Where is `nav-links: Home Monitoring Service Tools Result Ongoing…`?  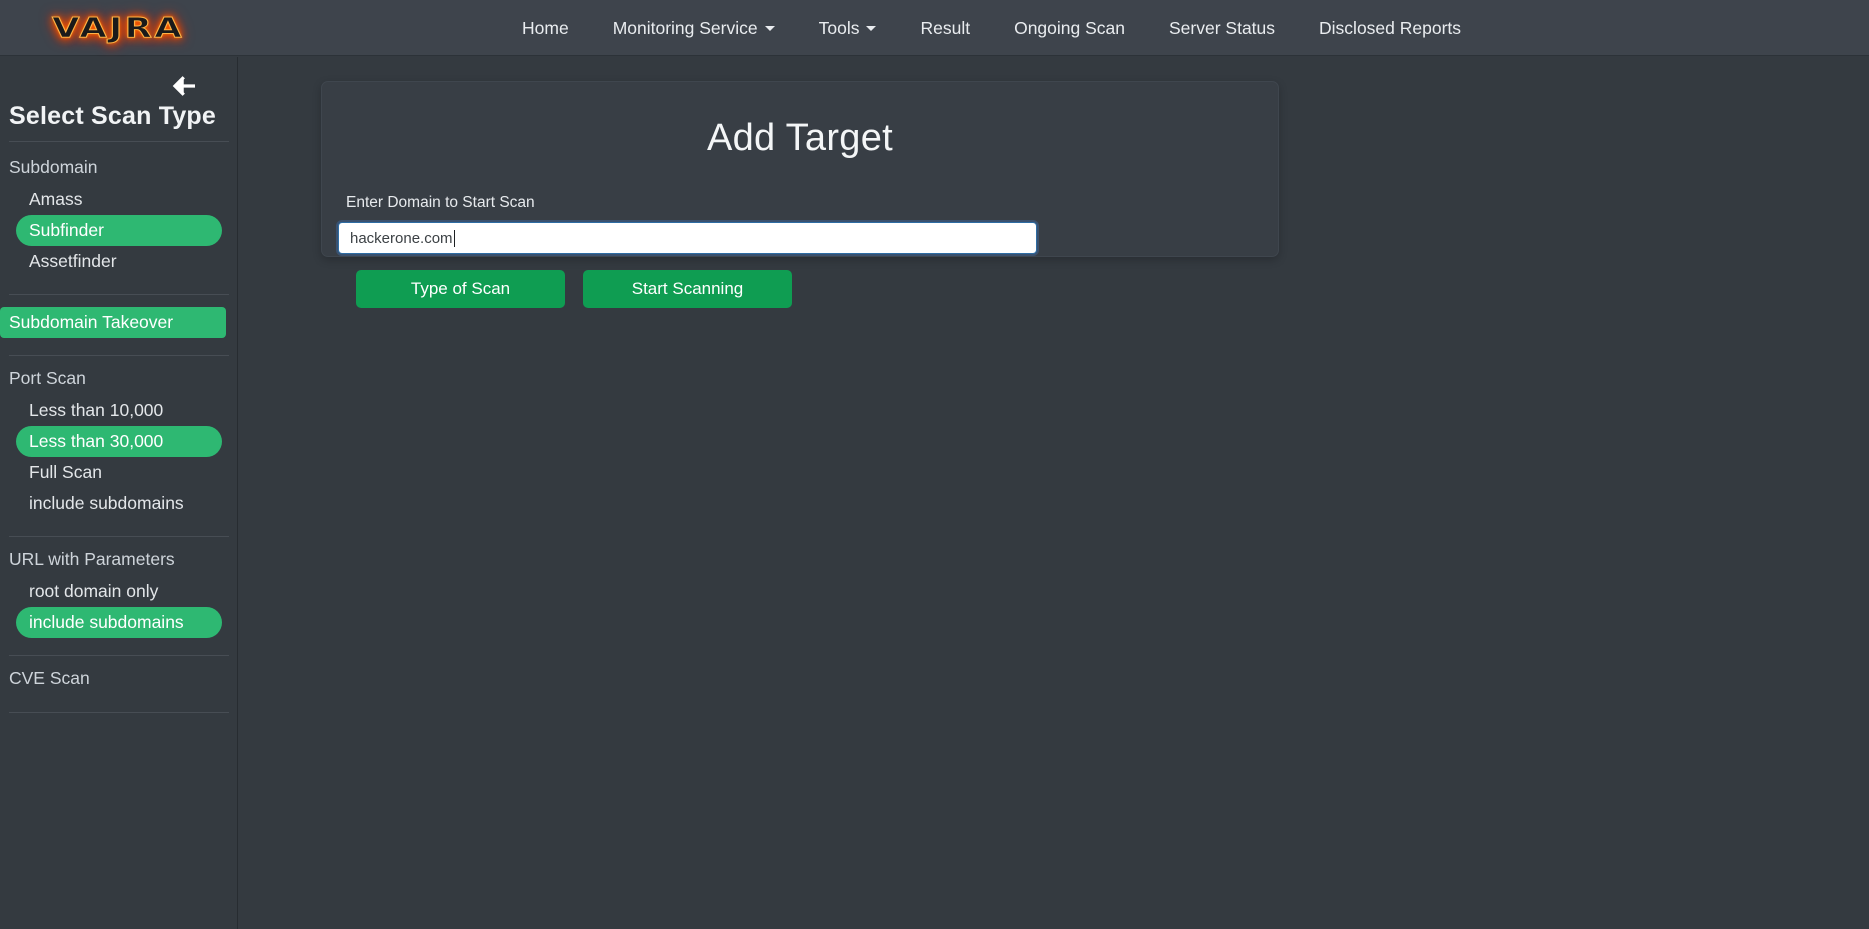
nav-links: Home Monitoring Service Tools Result Ongoing… is located at coordinates (991, 28).